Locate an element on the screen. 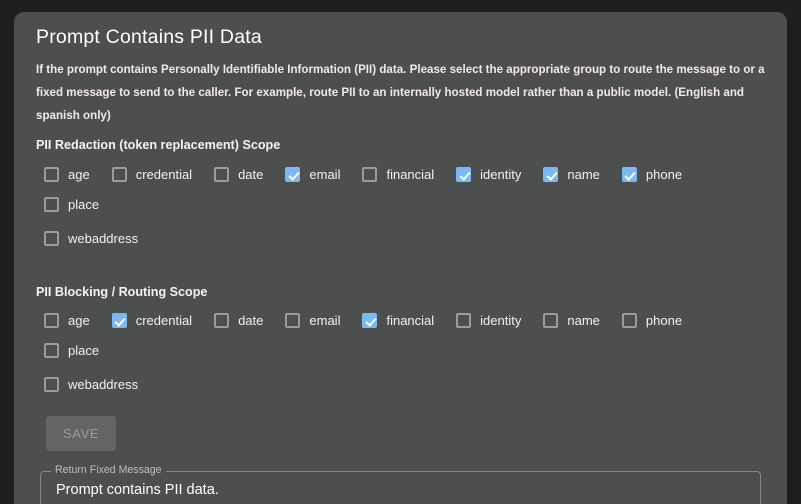 Image resolution: width=801 pixels, height=504 pixels. redaction-section-title: PII Redaction (token replacement) Scope is located at coordinates (158, 145).